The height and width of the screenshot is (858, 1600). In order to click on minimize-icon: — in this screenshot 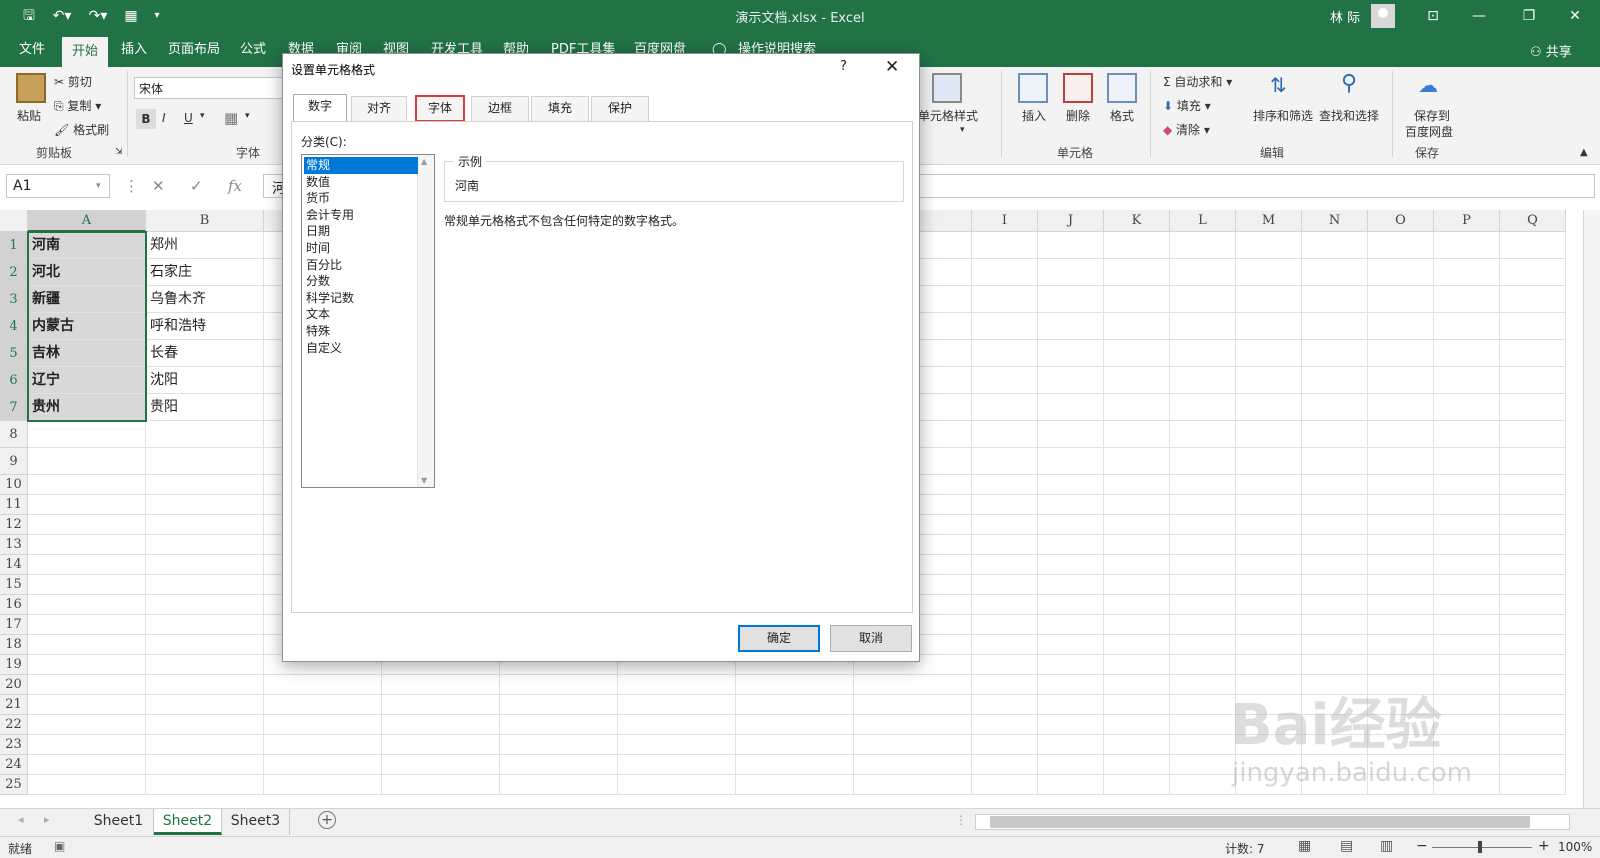, I will do `click(1479, 16)`.